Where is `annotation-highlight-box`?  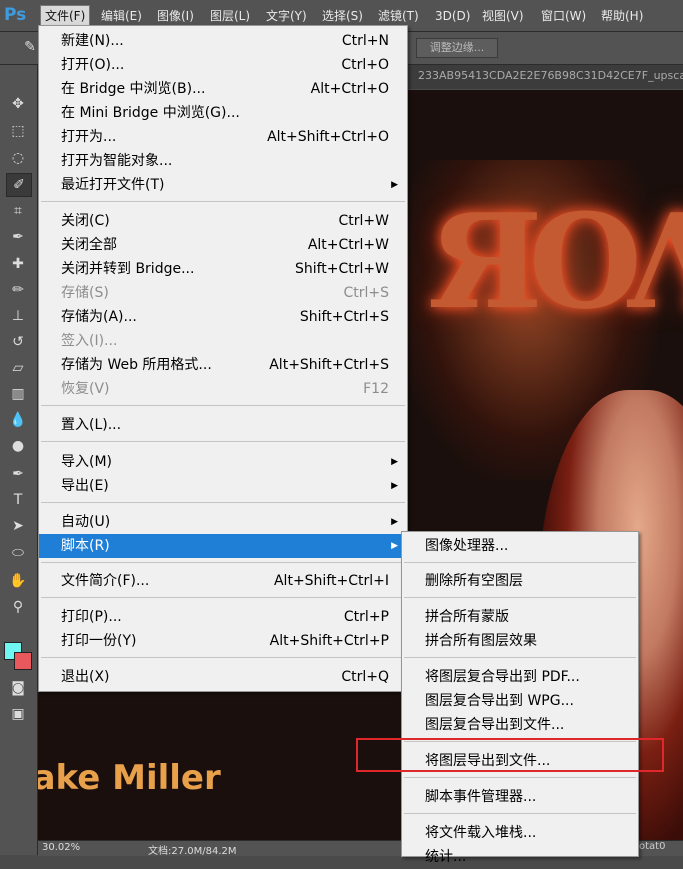
annotation-highlight-box is located at coordinates (510, 755).